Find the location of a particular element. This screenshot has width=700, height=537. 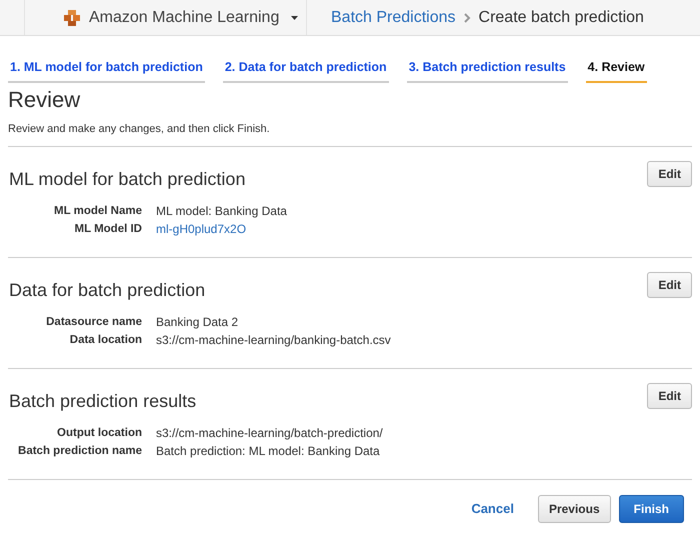

field-value: Banking Data 2 is located at coordinates (197, 323).